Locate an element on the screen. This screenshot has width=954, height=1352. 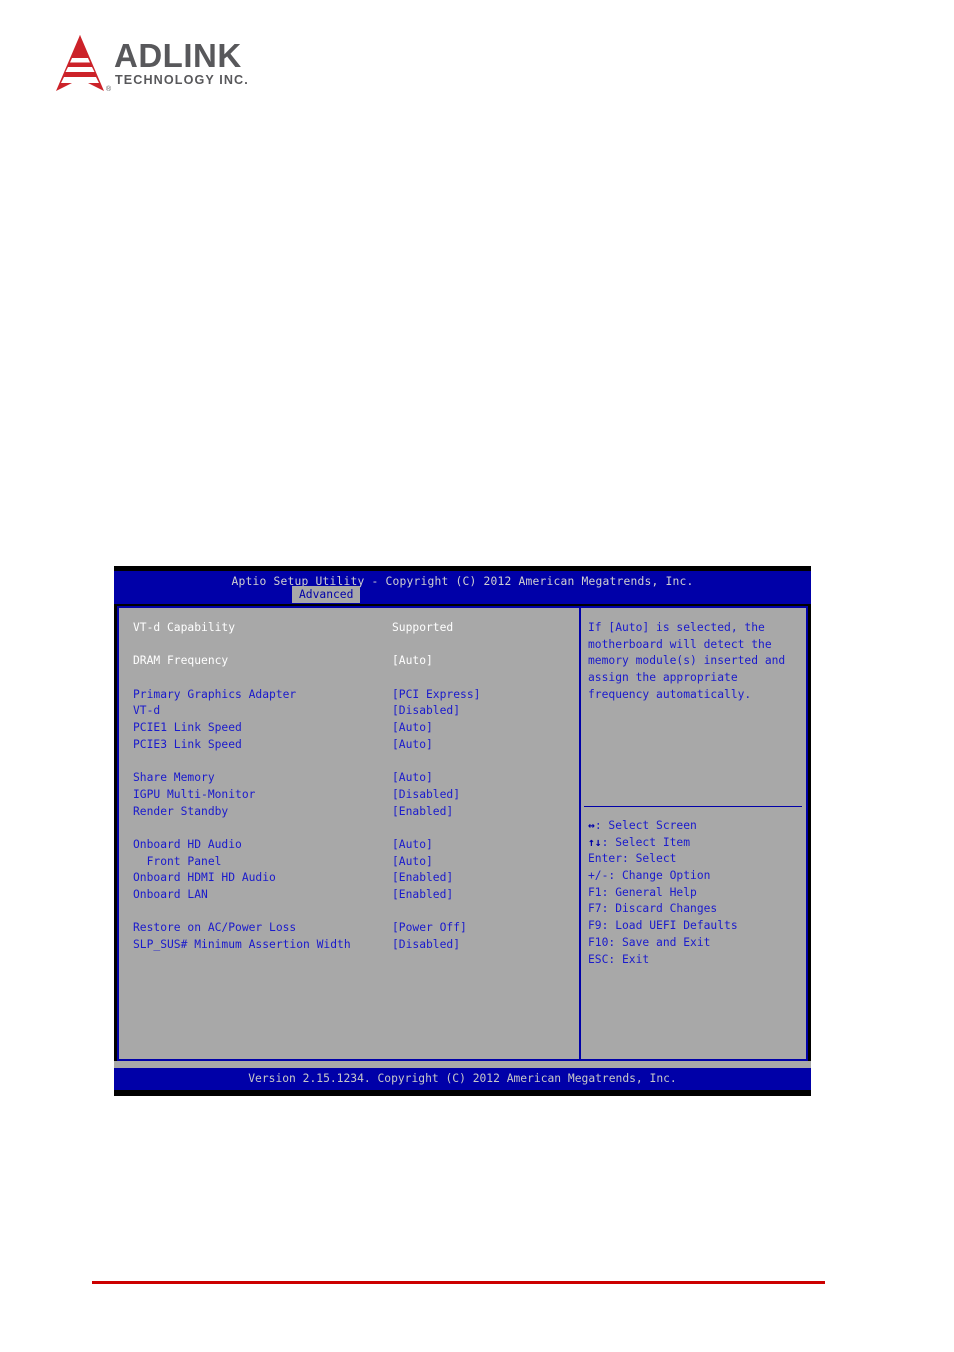
setting-label: VT-d is located at coordinates (147, 711).